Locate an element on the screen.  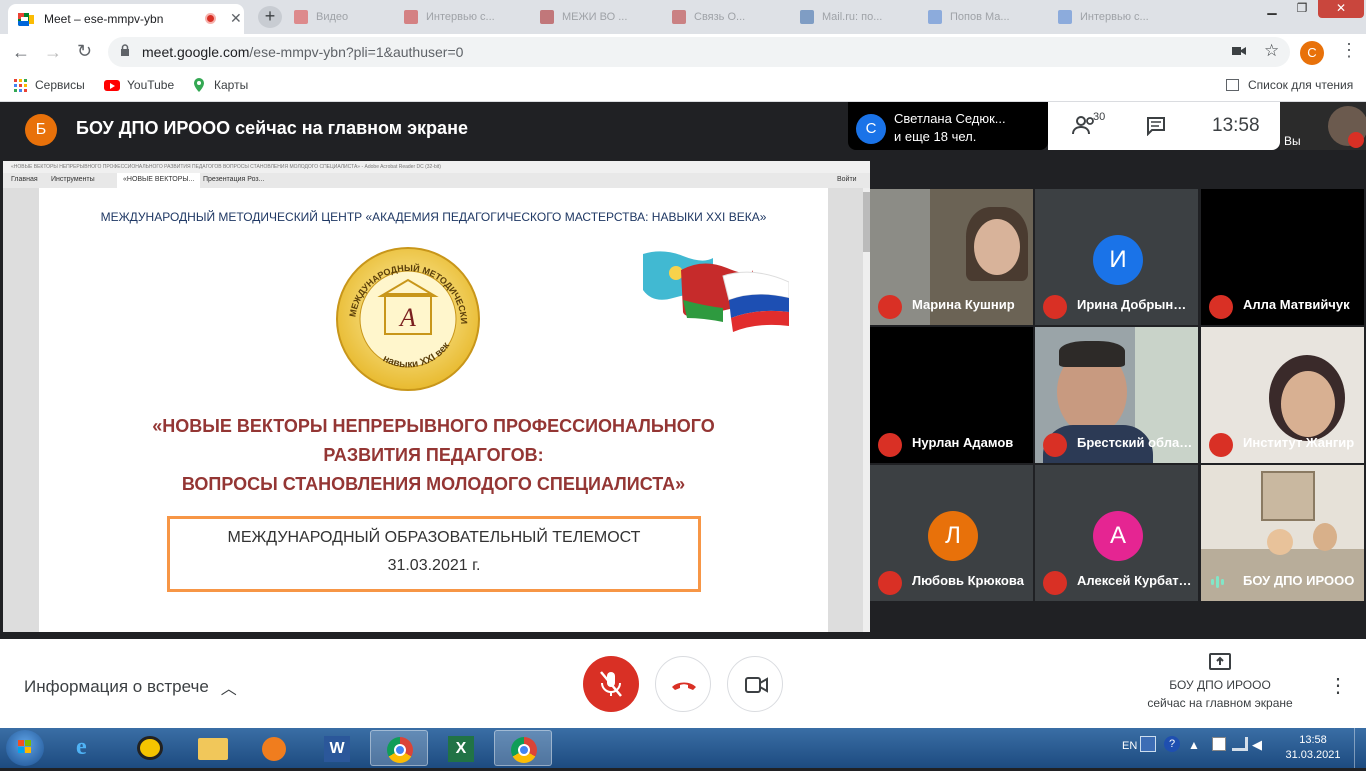
language-indicator: EN is located at coordinates (1129, 746).